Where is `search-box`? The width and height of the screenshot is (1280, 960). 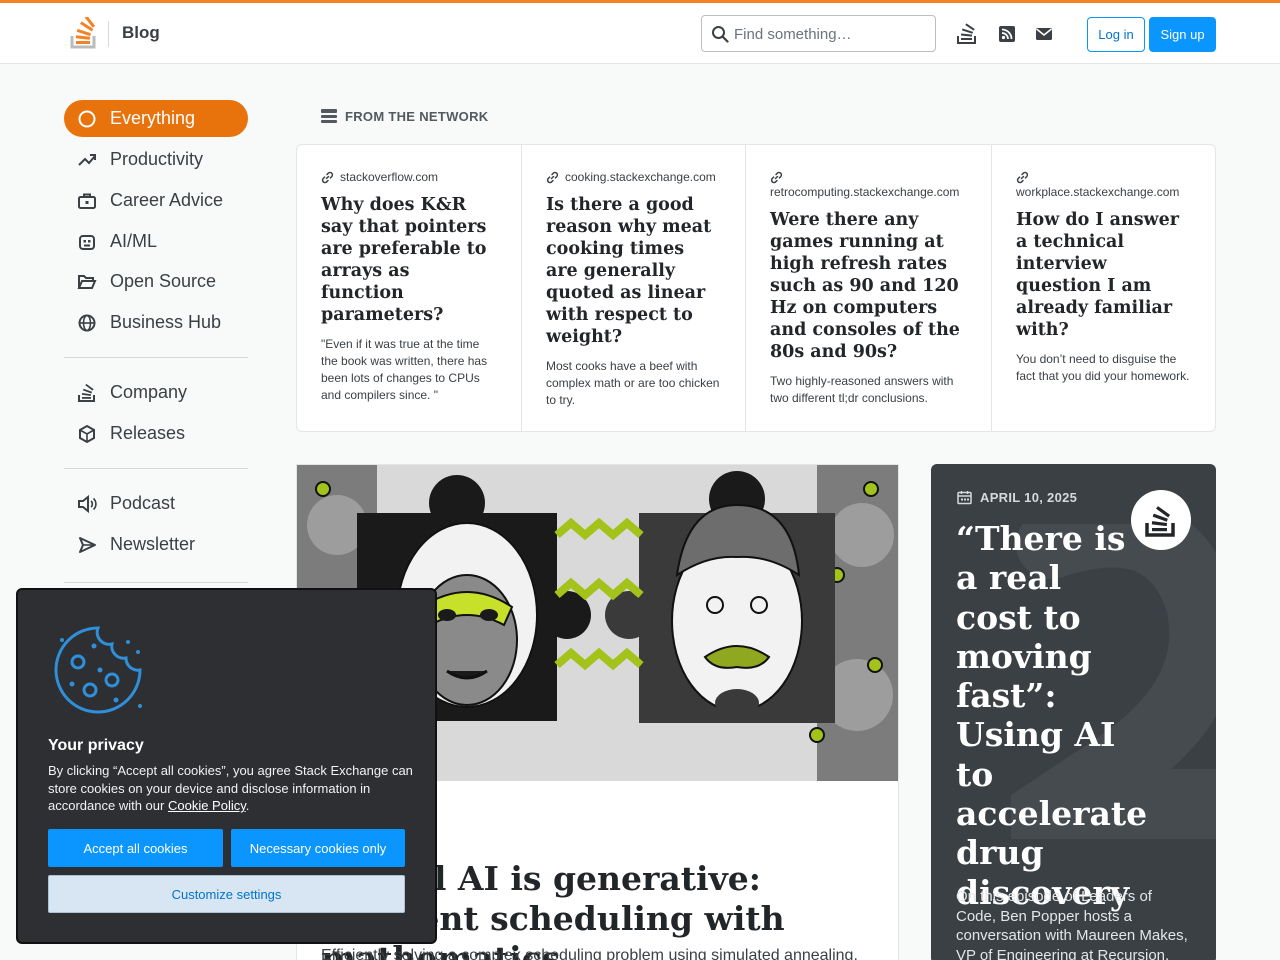
search-box is located at coordinates (818, 33).